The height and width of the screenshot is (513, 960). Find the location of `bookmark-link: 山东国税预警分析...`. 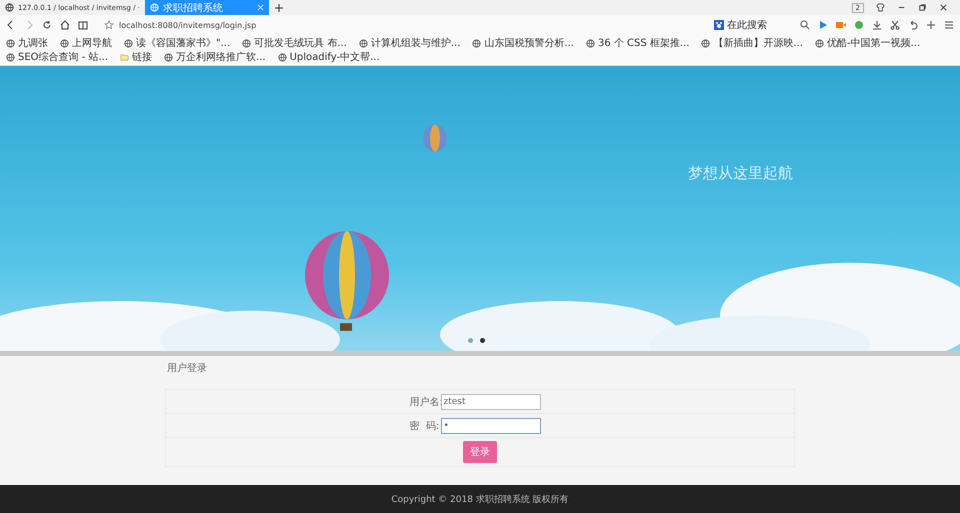

bookmark-link: 山东国税预警分析... is located at coordinates (529, 43).